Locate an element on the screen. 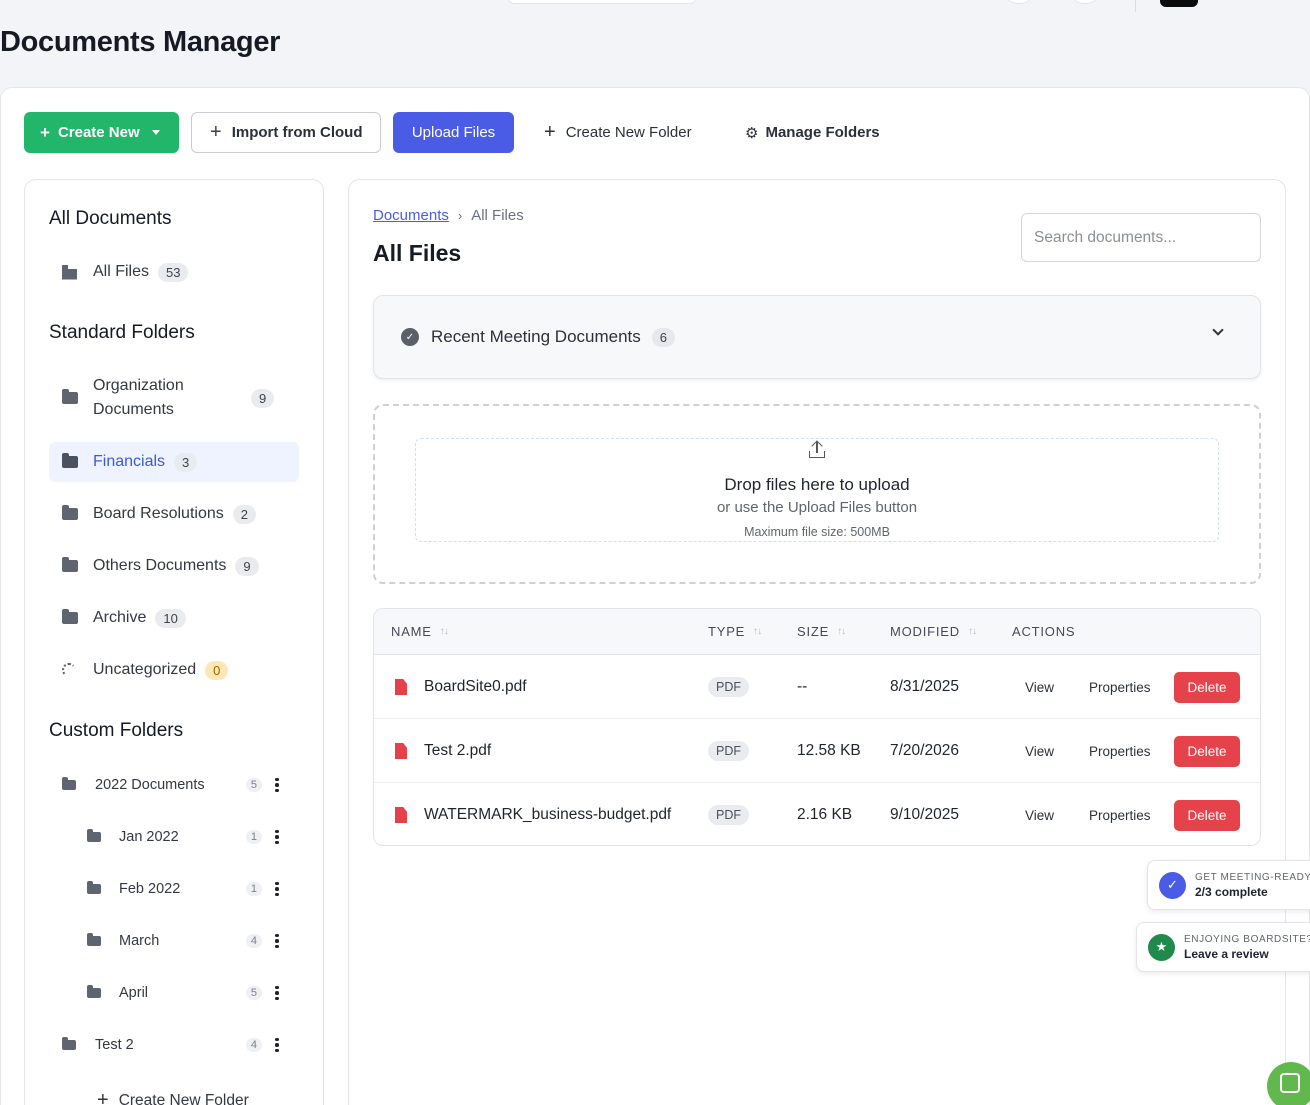  file-size-cell: -- is located at coordinates (802, 686).